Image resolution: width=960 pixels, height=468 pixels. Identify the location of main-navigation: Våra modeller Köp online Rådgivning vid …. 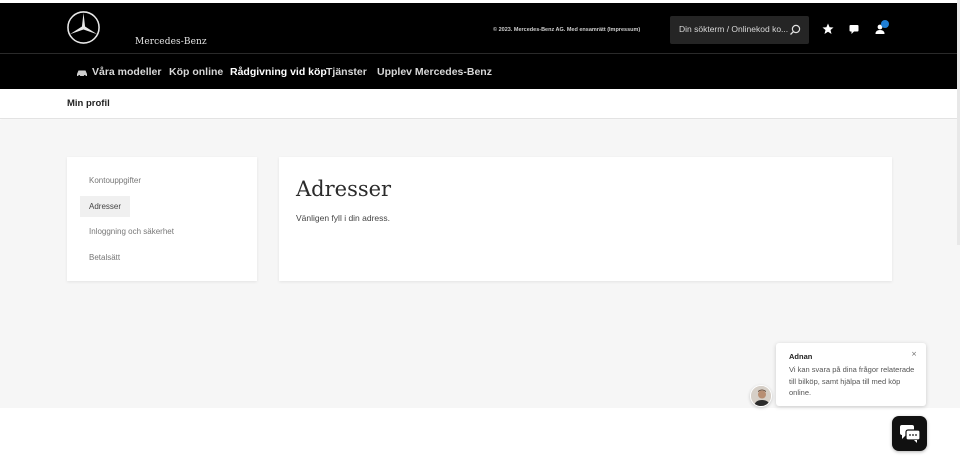
(480, 71).